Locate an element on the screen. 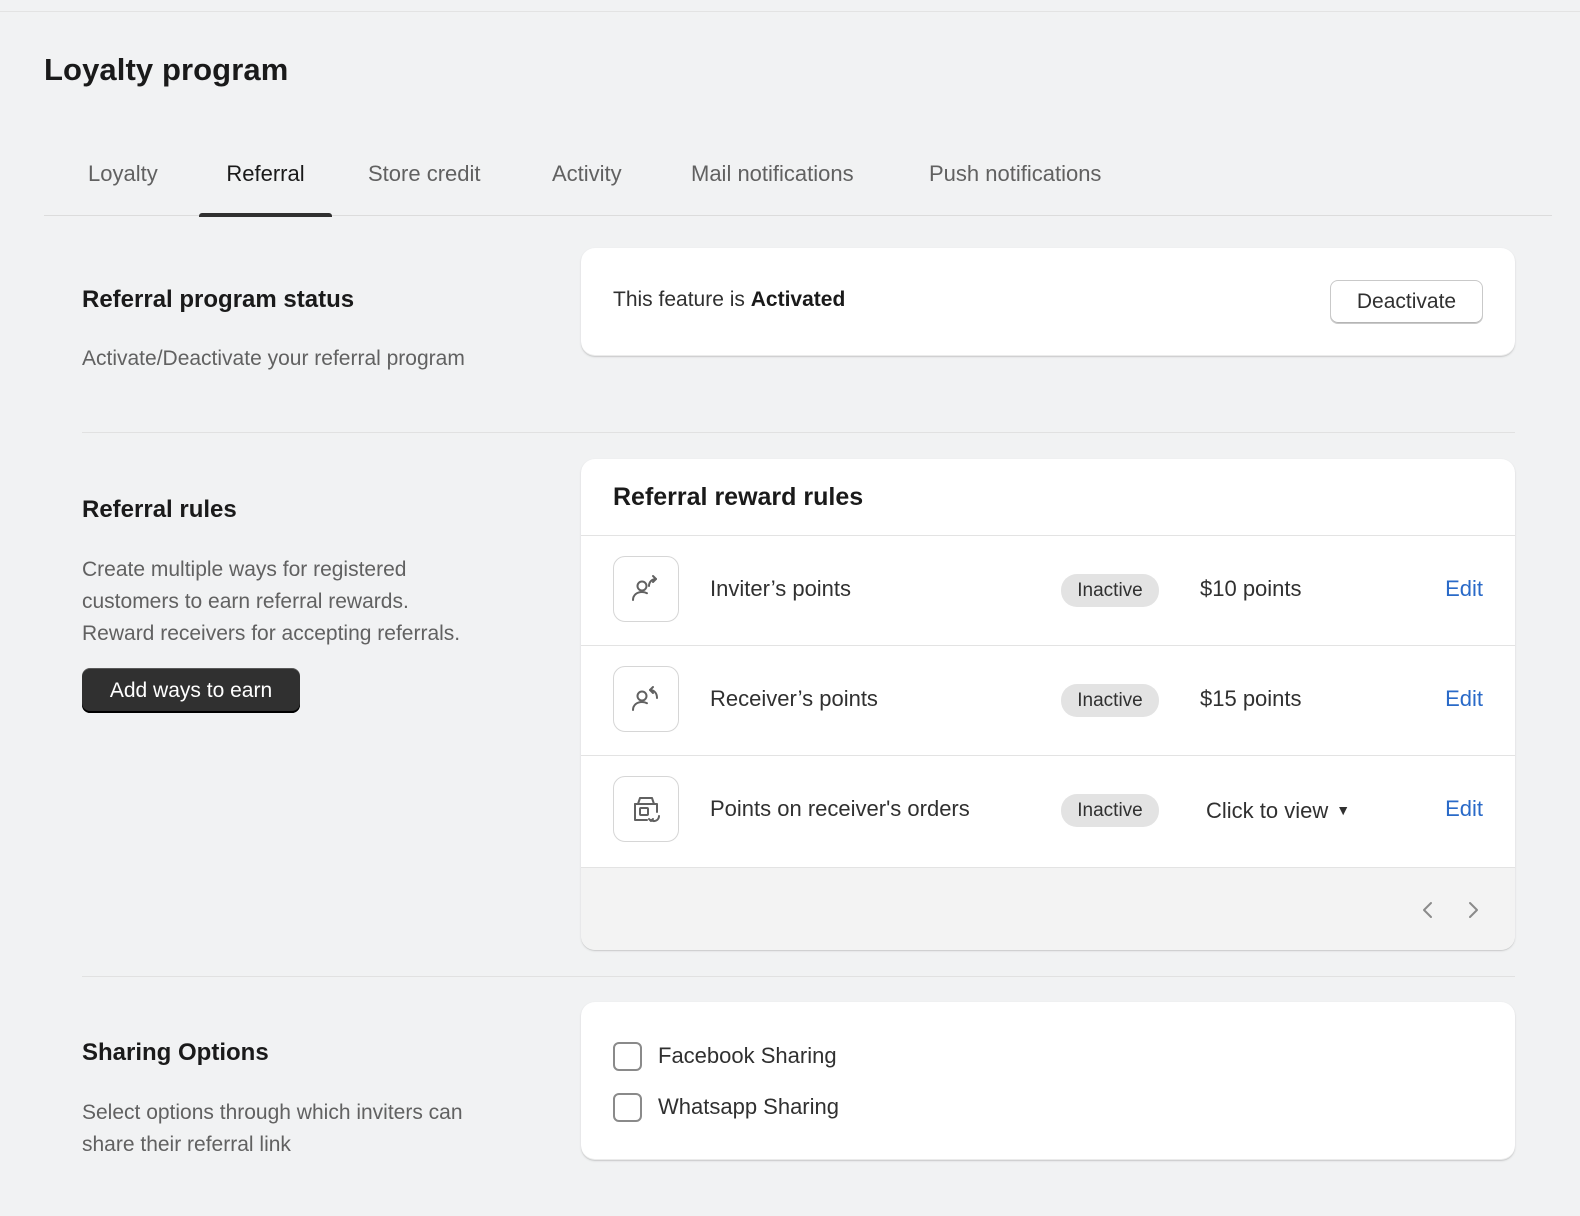 The height and width of the screenshot is (1216, 1580). rules-description-line: Create multiple ways for registered is located at coordinates (244, 569).